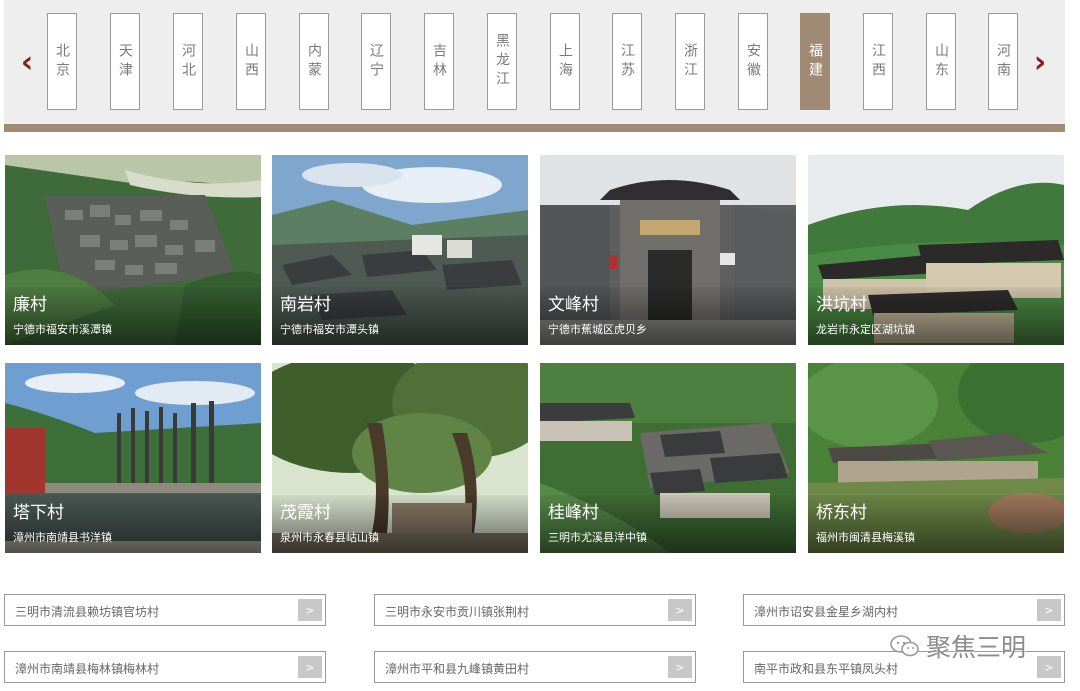 This screenshot has height=691, width=1080. I want to click on active-province-underline, so click(534, 128).